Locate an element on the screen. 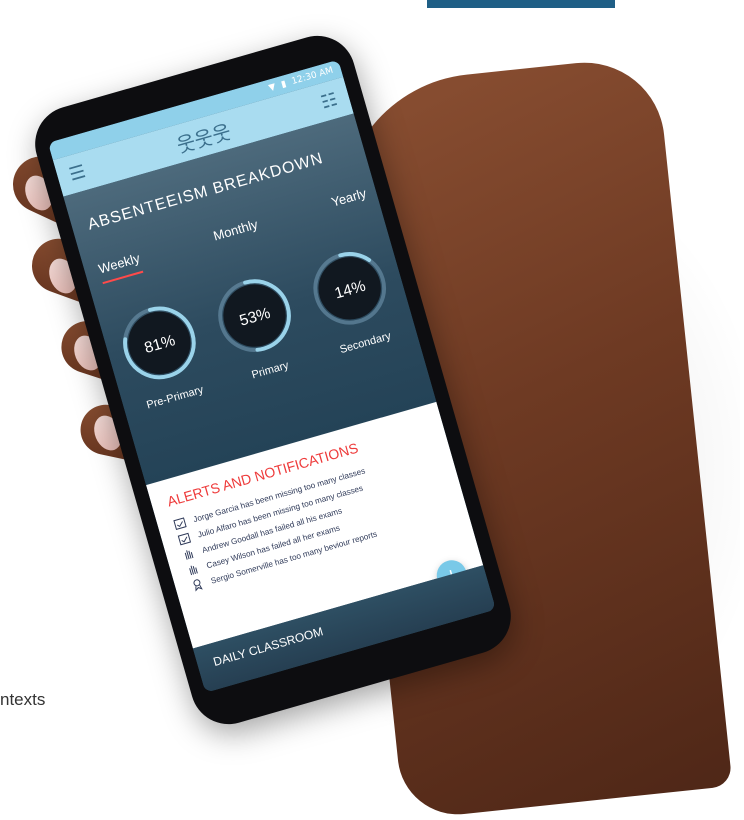 Image resolution: width=744 pixels, height=820 pixels. ring-primary: 53% Primary is located at coordinates (258, 326).